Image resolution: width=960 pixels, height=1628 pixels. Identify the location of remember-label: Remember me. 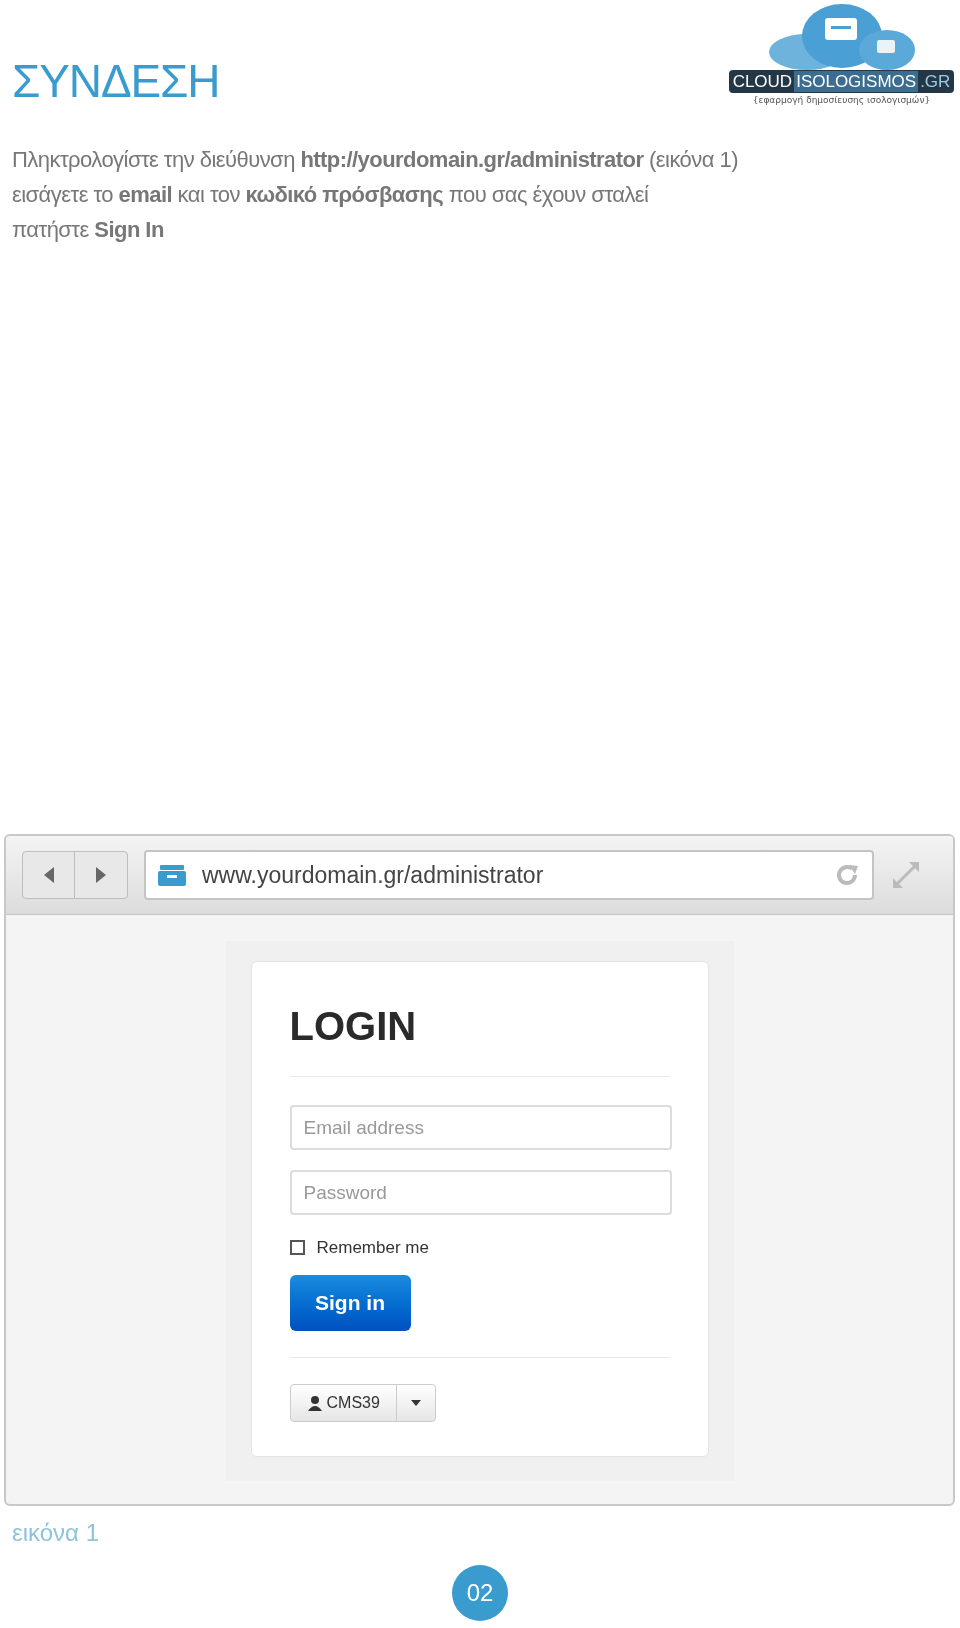
(372, 1248).